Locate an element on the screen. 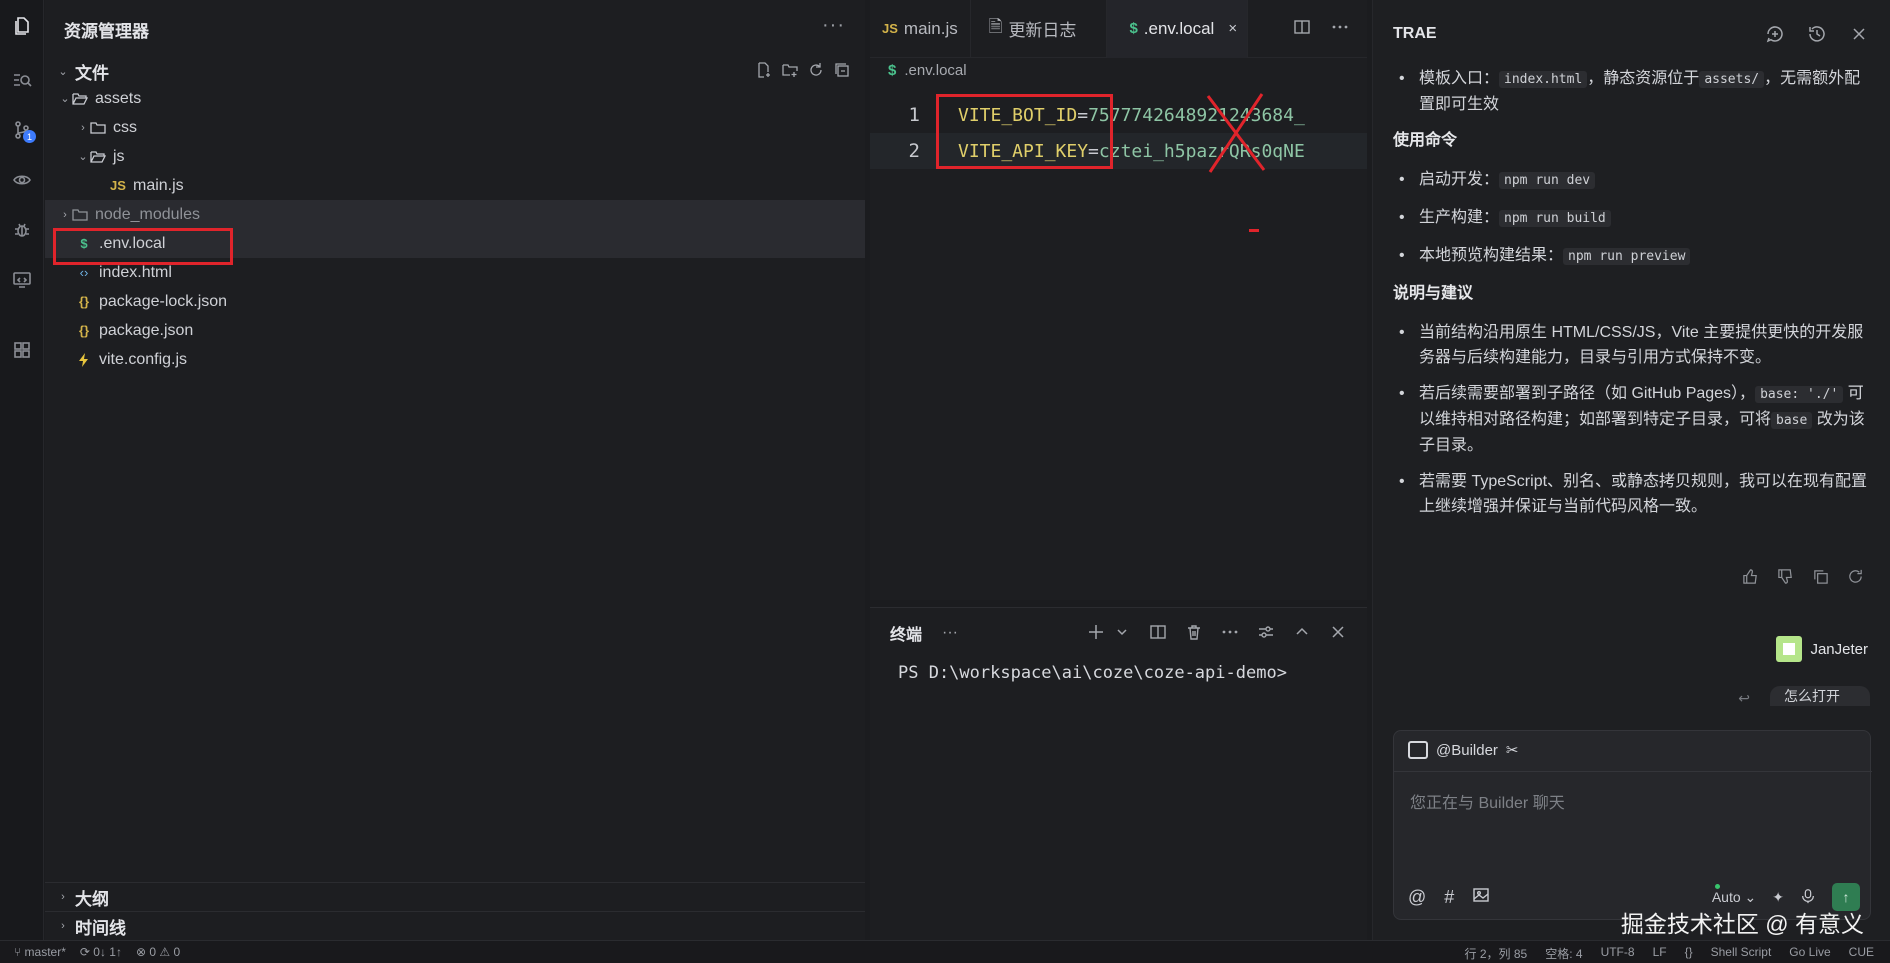 The height and width of the screenshot is (963, 1890). cue-status: CUE is located at coordinates (1861, 953).